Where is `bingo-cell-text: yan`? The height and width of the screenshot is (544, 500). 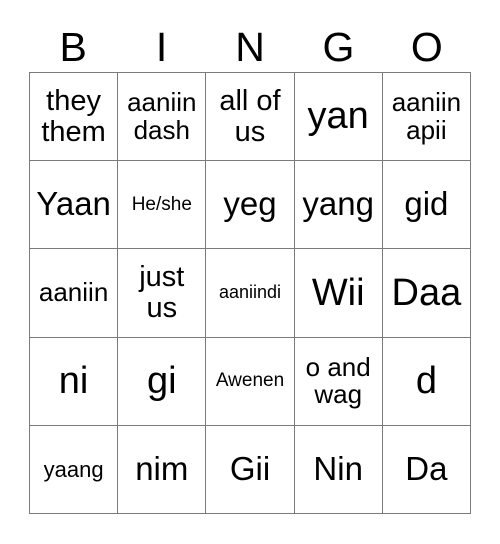
bingo-cell-text: yan is located at coordinates (338, 116).